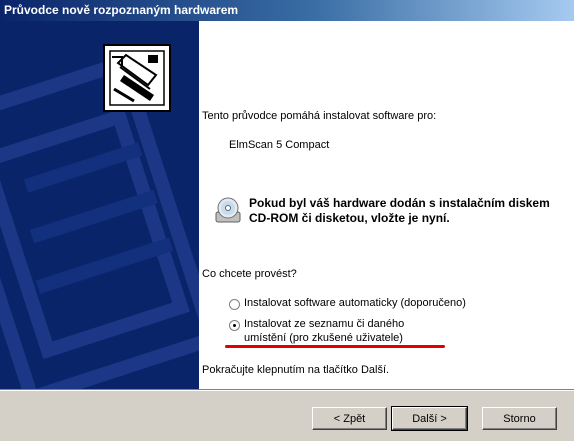 The height and width of the screenshot is (441, 574). Describe the element at coordinates (234, 325) in the screenshot. I see `radio-from-list` at that location.